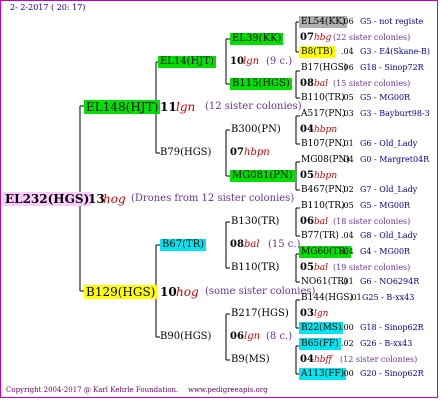 This screenshot has width=440, height=400. Describe the element at coordinates (307, 313) in the screenshot. I see `gen4-drone-count: 03` at that location.